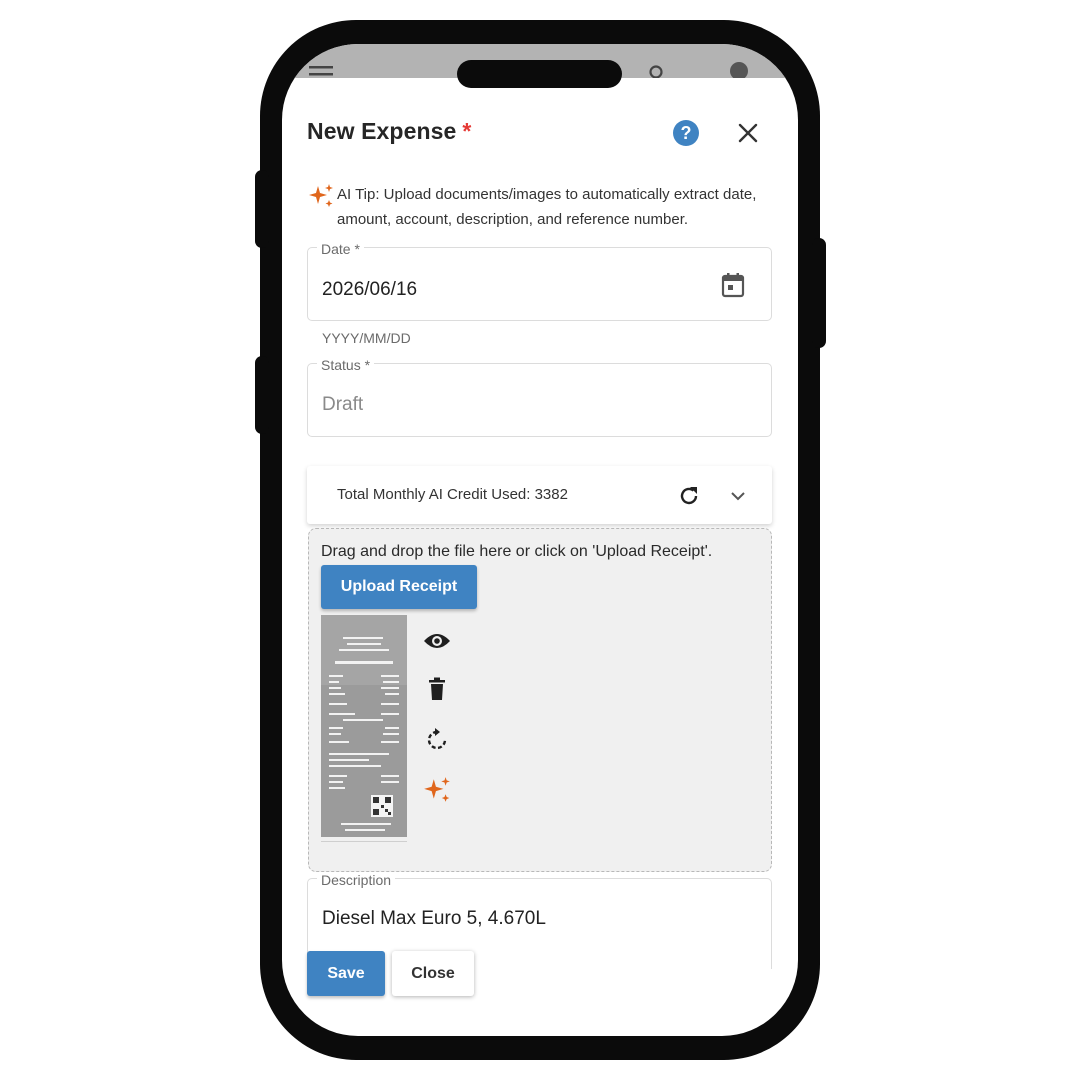 The width and height of the screenshot is (1080, 1080). I want to click on phone-notch, so click(539, 74).